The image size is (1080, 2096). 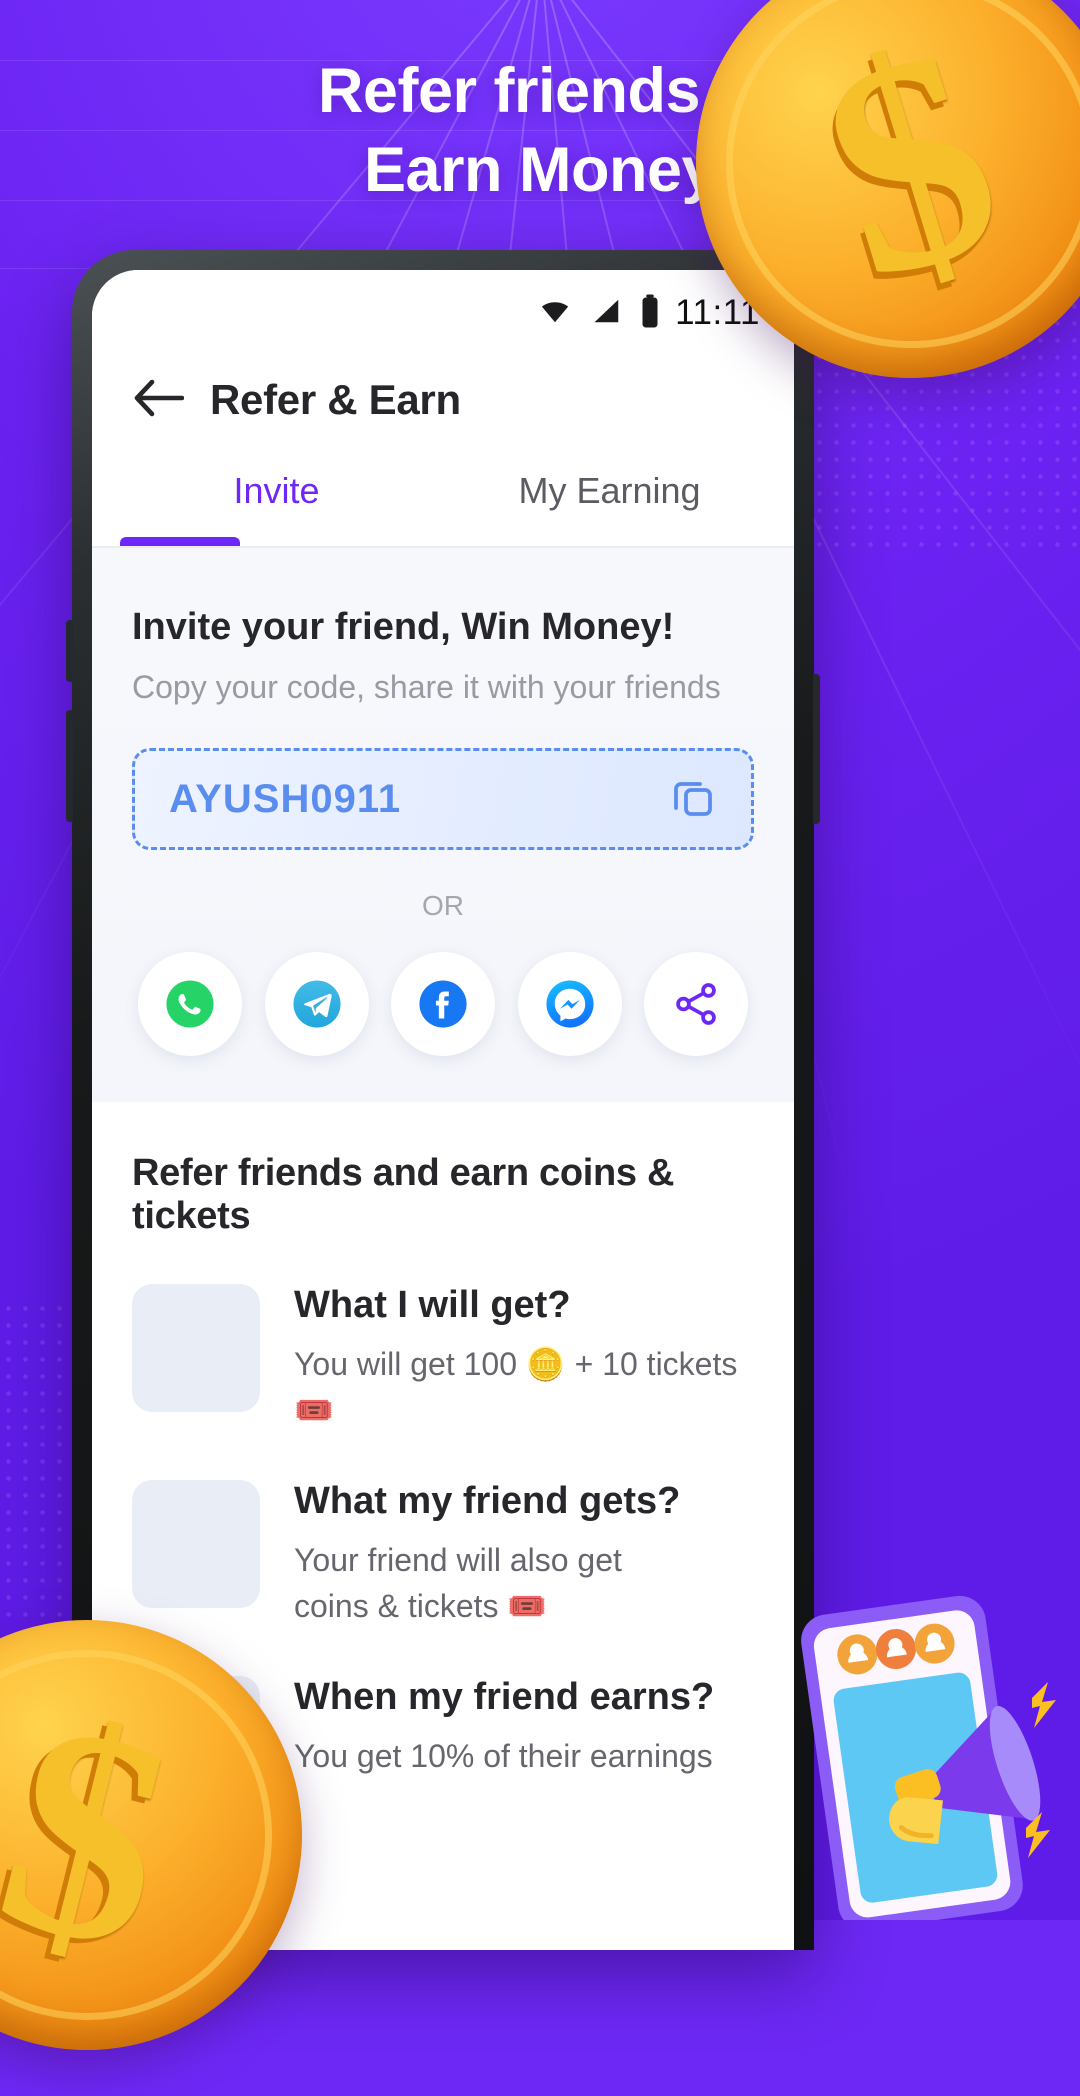 I want to click on referral-code-value: AYUSH0911, so click(x=285, y=798).